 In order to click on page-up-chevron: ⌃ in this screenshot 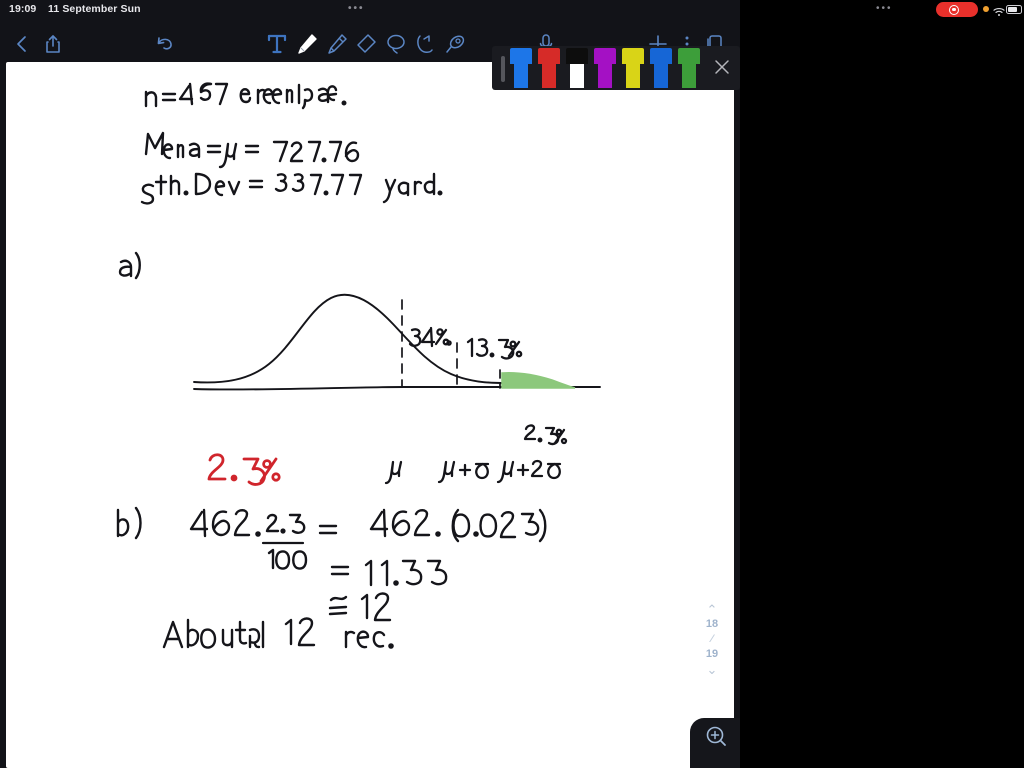, I will do `click(712, 609)`.